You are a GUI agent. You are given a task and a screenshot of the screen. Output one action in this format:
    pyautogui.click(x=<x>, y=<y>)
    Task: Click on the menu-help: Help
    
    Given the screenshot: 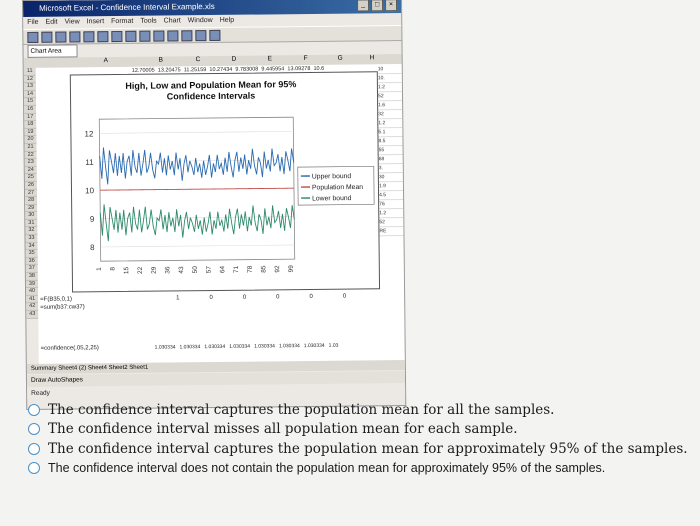 What is the action you would take?
    pyautogui.click(x=227, y=21)
    